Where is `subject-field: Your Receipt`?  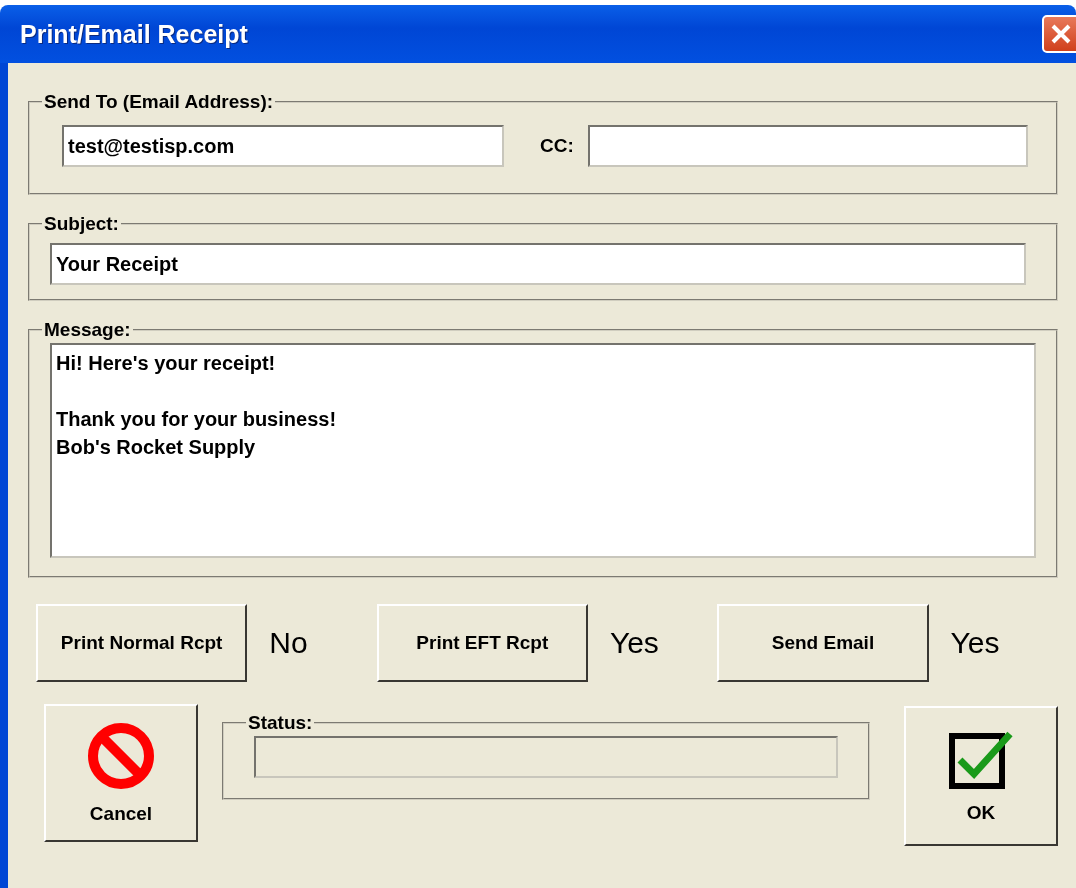
subject-field: Your Receipt is located at coordinates (538, 264).